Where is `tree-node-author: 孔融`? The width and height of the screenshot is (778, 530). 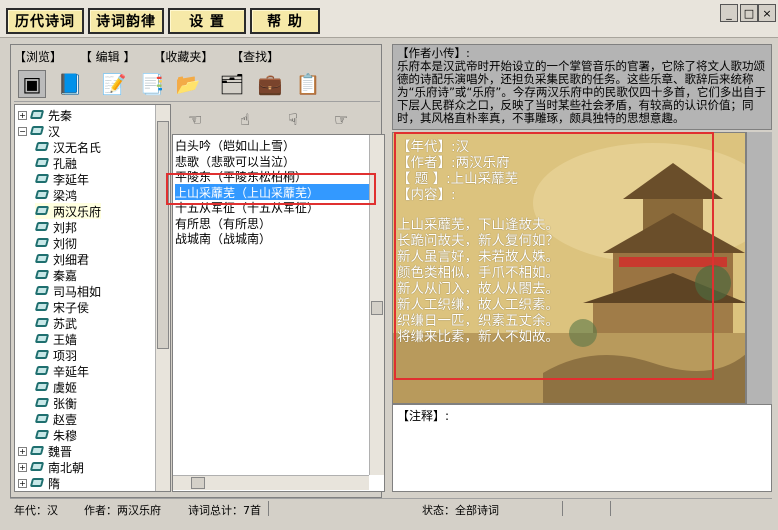 tree-node-author: 孔融 is located at coordinates (56, 163).